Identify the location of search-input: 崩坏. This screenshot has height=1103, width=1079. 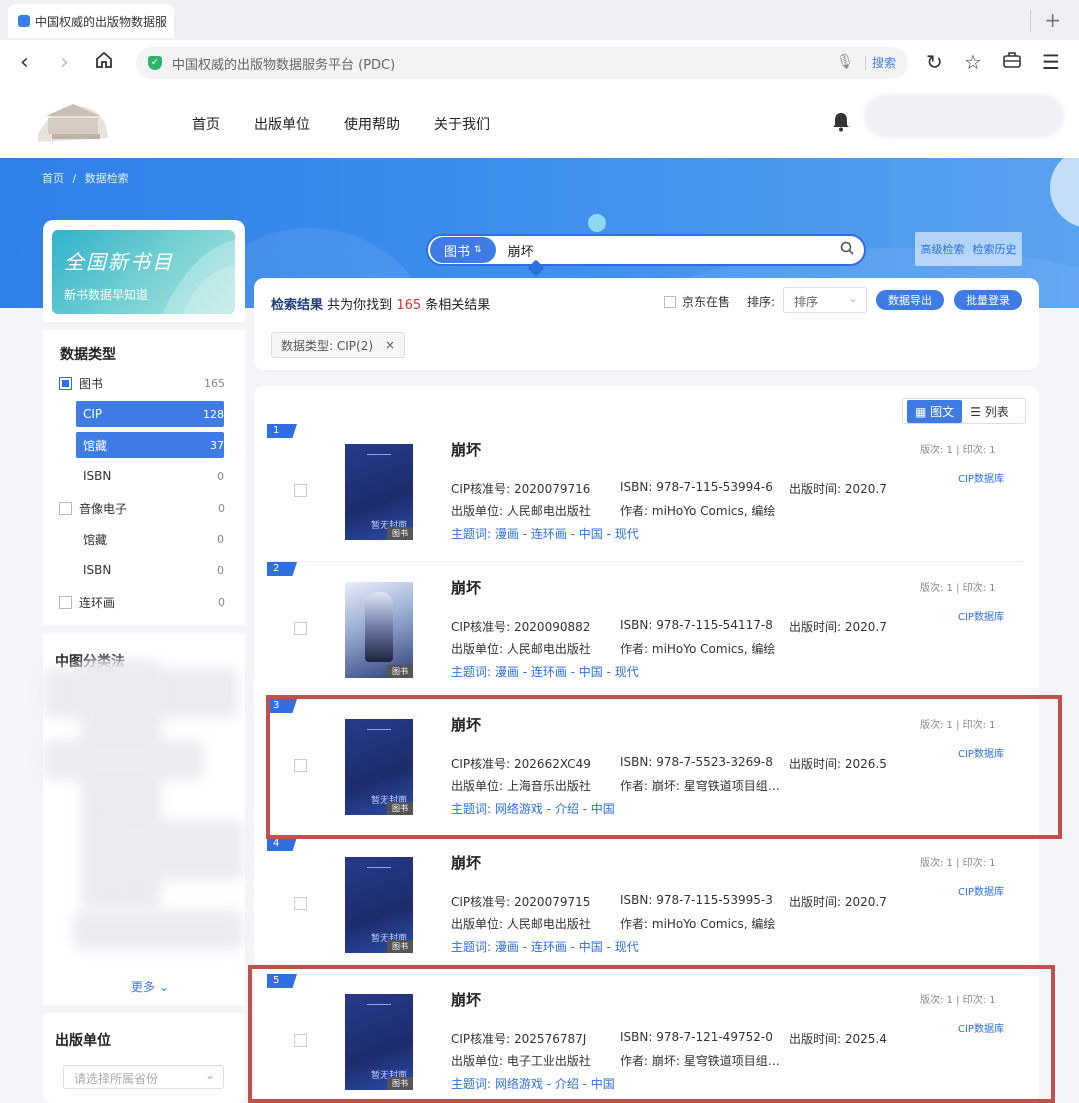
(521, 250).